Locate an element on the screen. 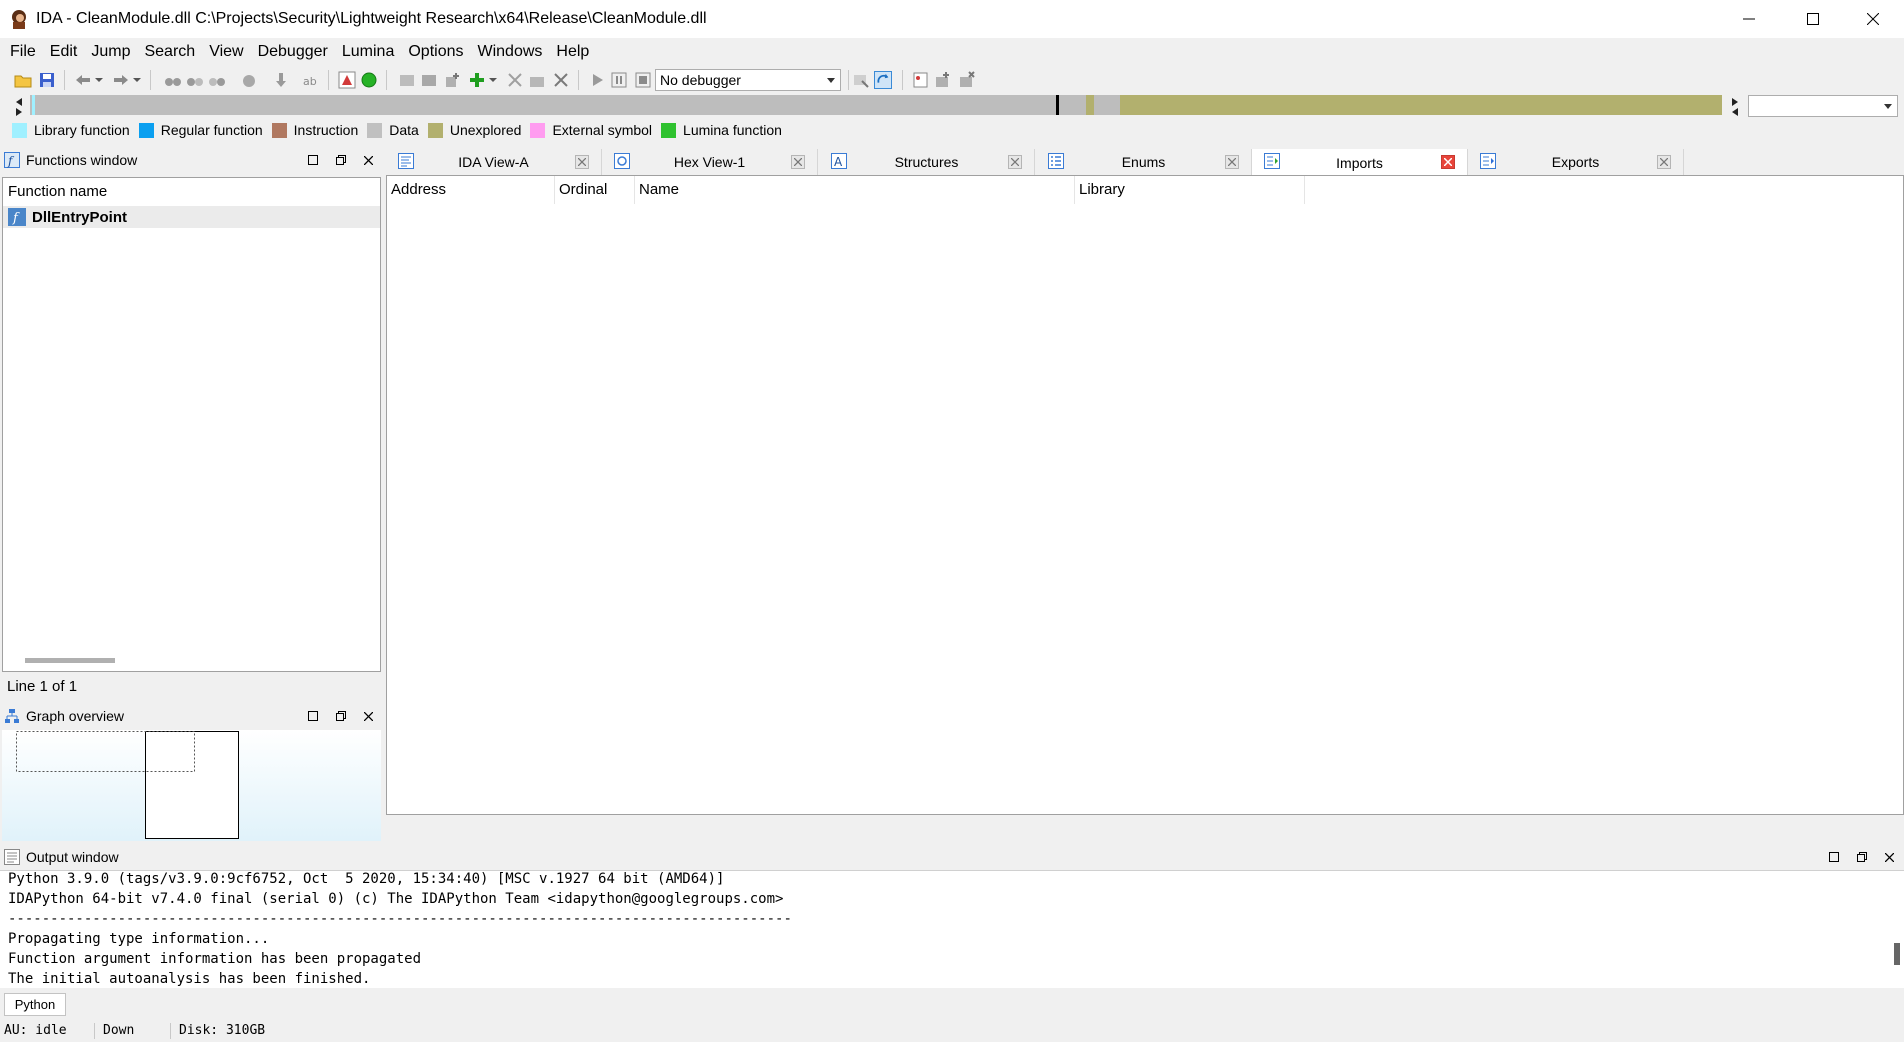  menu-lumina: Lumina is located at coordinates (368, 52).